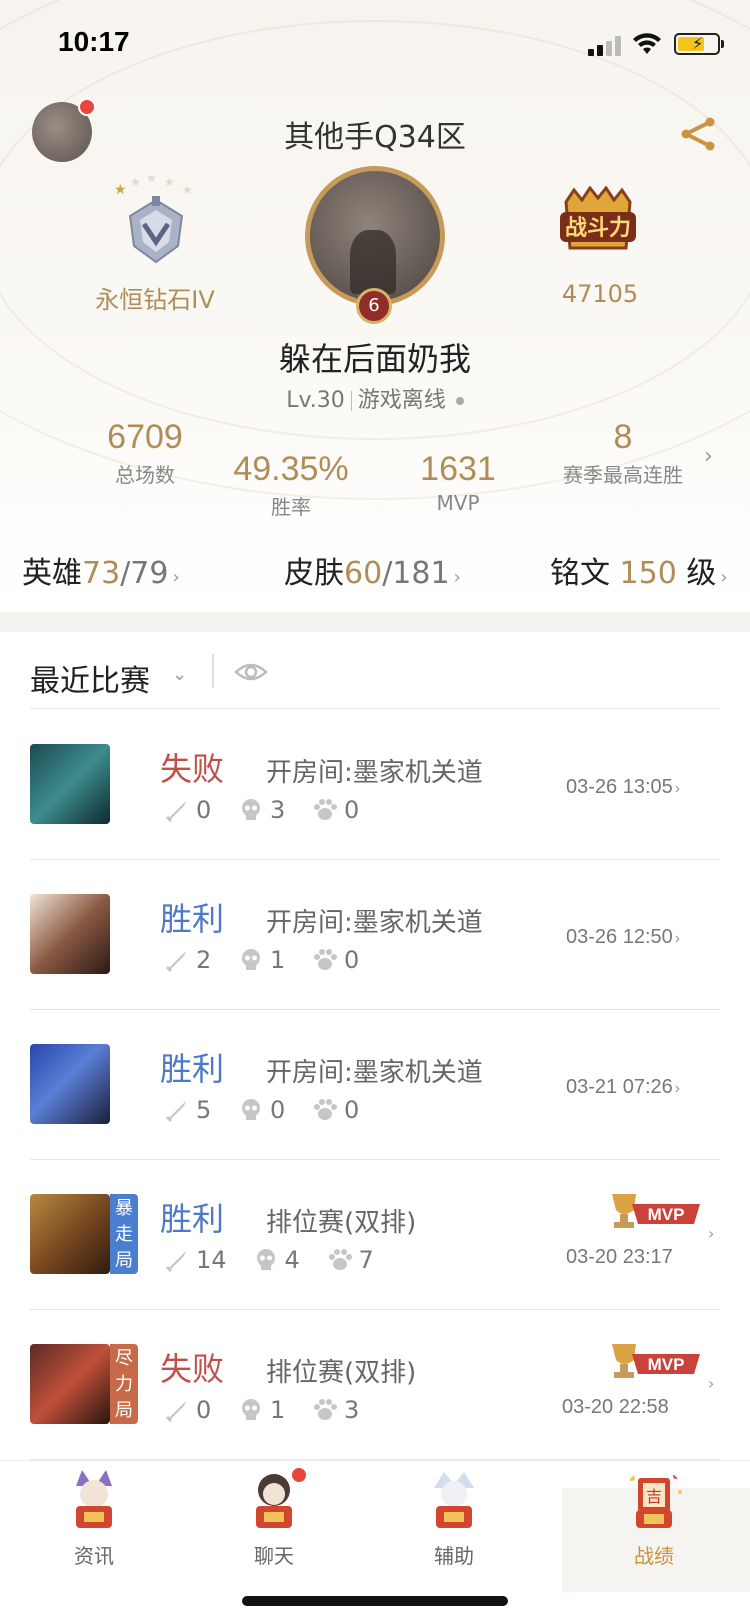 Image resolution: width=750 pixels, height=1624 pixels. I want to click on stat-value: 49.35%, so click(291, 469).